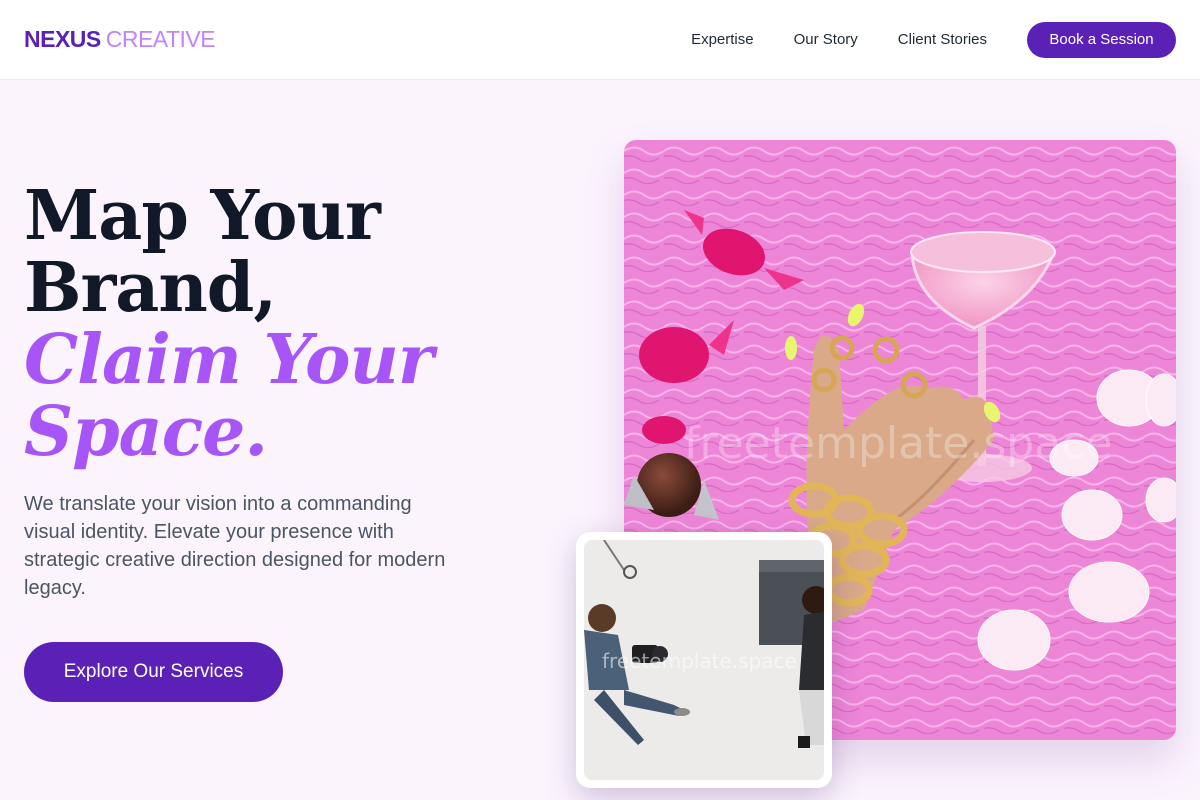 This screenshot has width=1200, height=800. Describe the element at coordinates (942, 39) in the screenshot. I see `nav-link-client-stories: Client Stories` at that location.